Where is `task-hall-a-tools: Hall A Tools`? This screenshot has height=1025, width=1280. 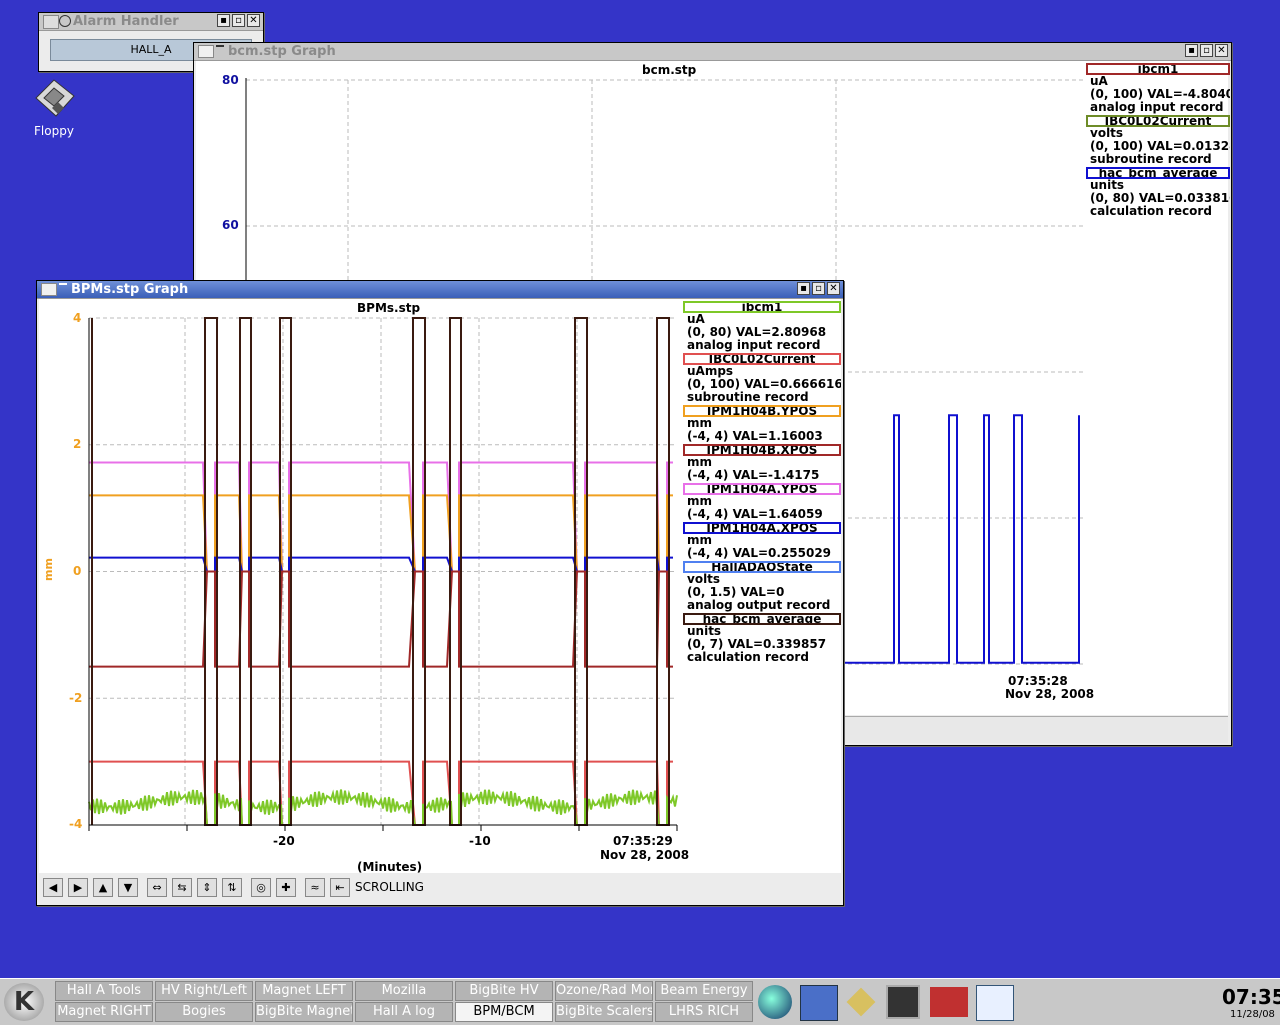
task-hall-a-tools: Hall A Tools is located at coordinates (104, 991).